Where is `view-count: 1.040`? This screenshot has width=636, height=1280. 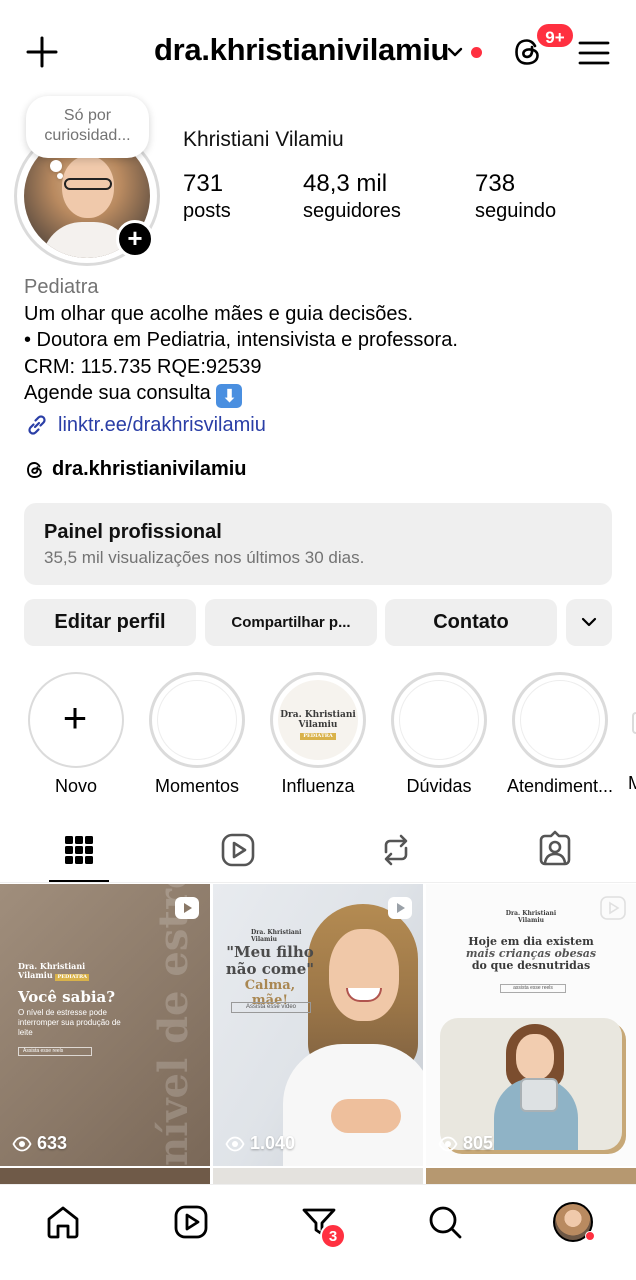 view-count: 1.040 is located at coordinates (260, 1143).